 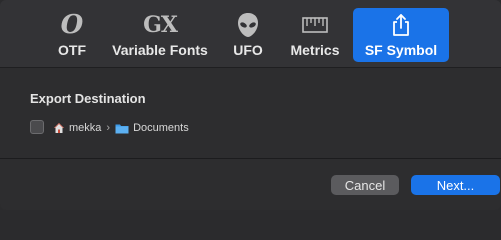 I want to click on alien-icon, so click(x=248, y=25).